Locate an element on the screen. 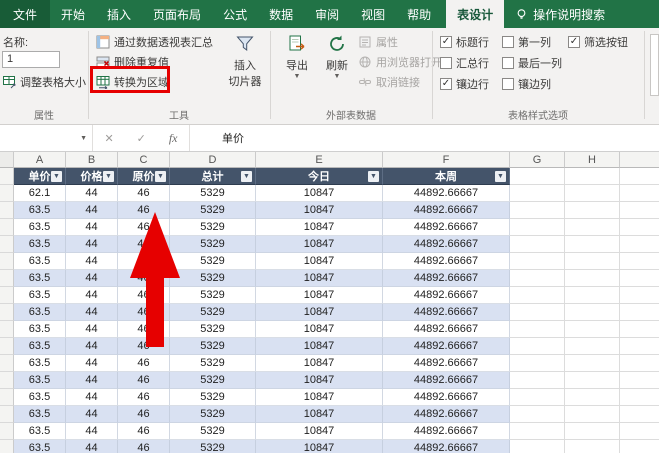  table-header-3: 原价 ▼ is located at coordinates (144, 176).